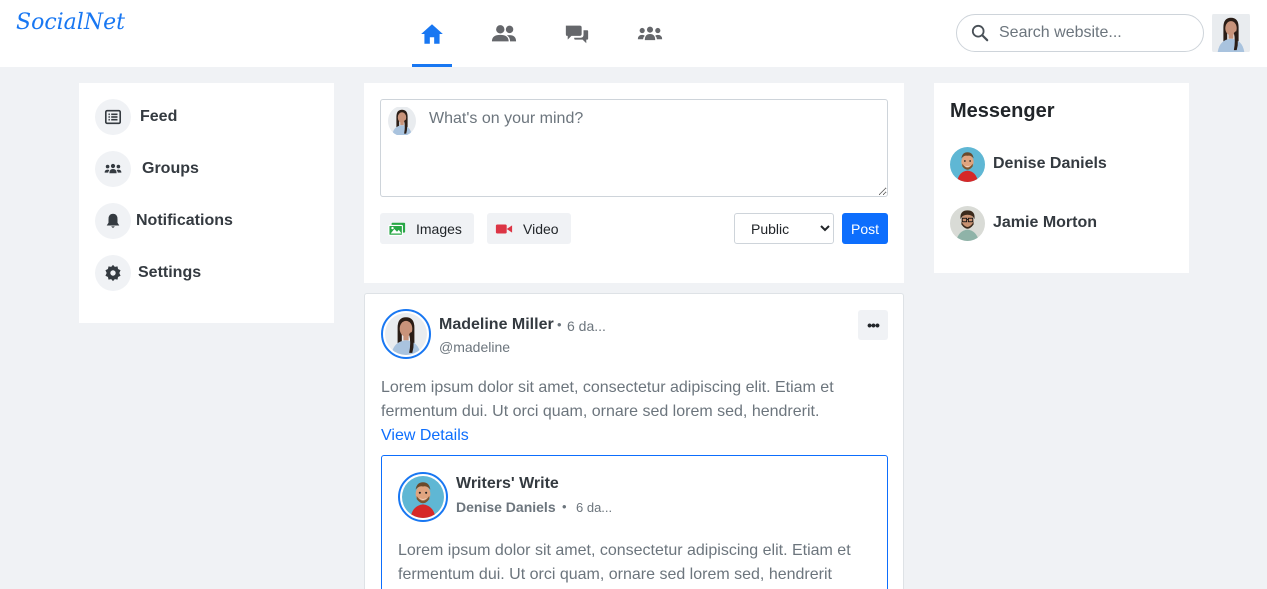 Image resolution: width=1267 pixels, height=589 pixels. I want to click on post-author-avatar, so click(406, 334).